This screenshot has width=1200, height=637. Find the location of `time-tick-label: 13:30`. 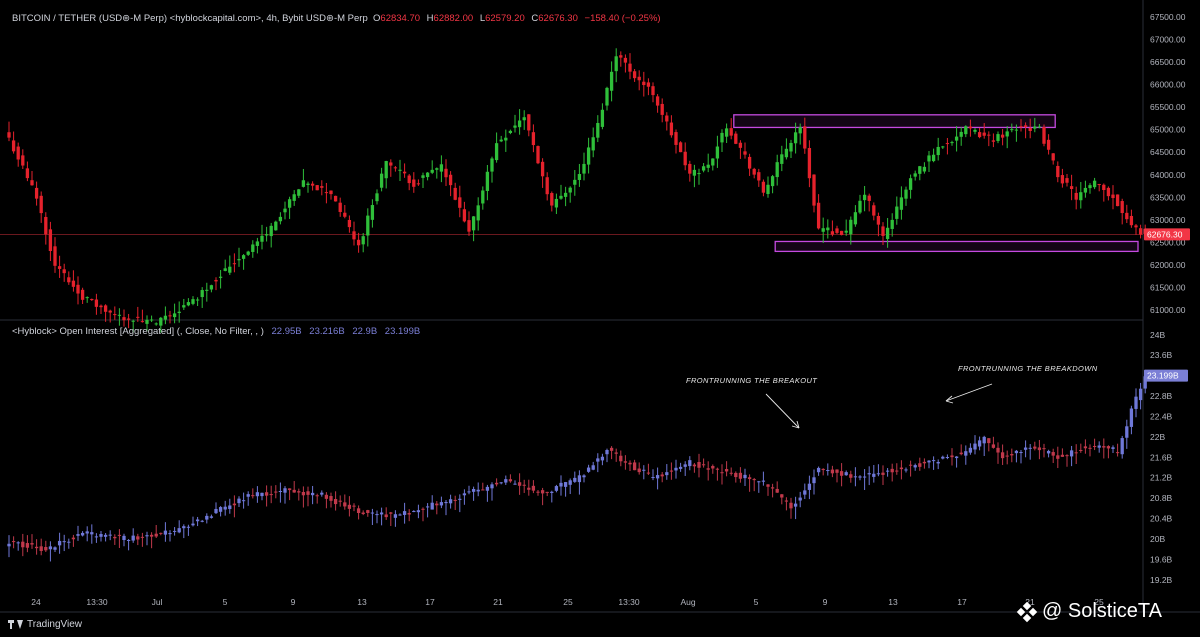

time-tick-label: 13:30 is located at coordinates (629, 602).